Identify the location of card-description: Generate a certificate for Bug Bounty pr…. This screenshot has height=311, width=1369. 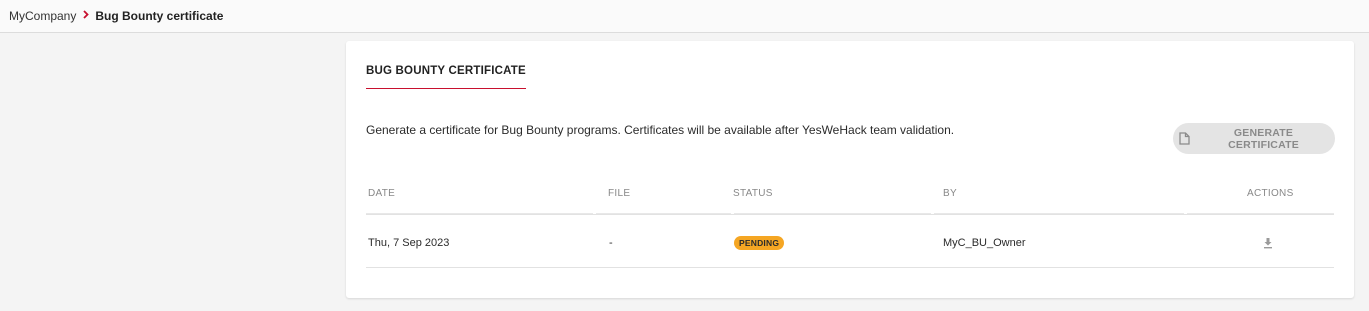
(660, 130).